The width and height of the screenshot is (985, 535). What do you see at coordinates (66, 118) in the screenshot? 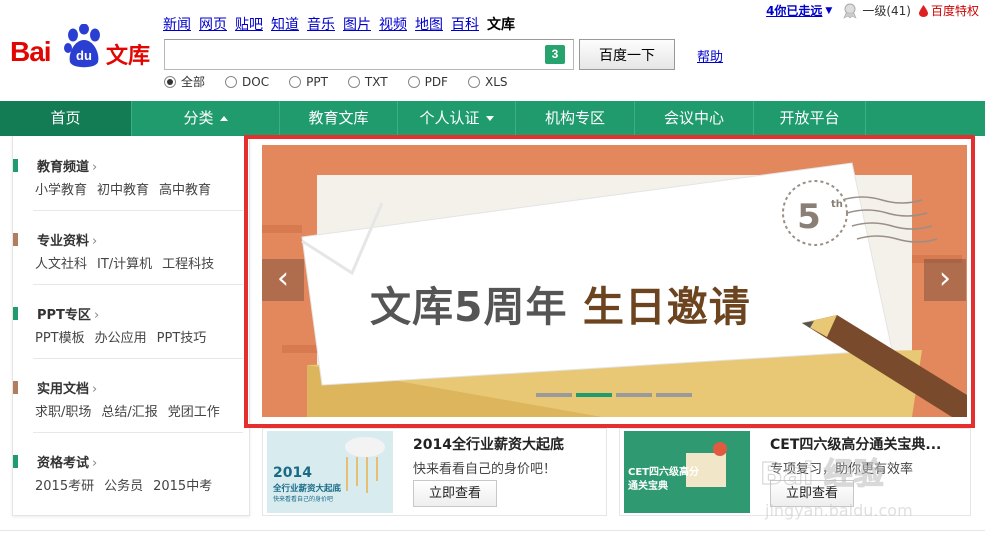
I see `main-nav-item-0: 首页` at bounding box center [66, 118].